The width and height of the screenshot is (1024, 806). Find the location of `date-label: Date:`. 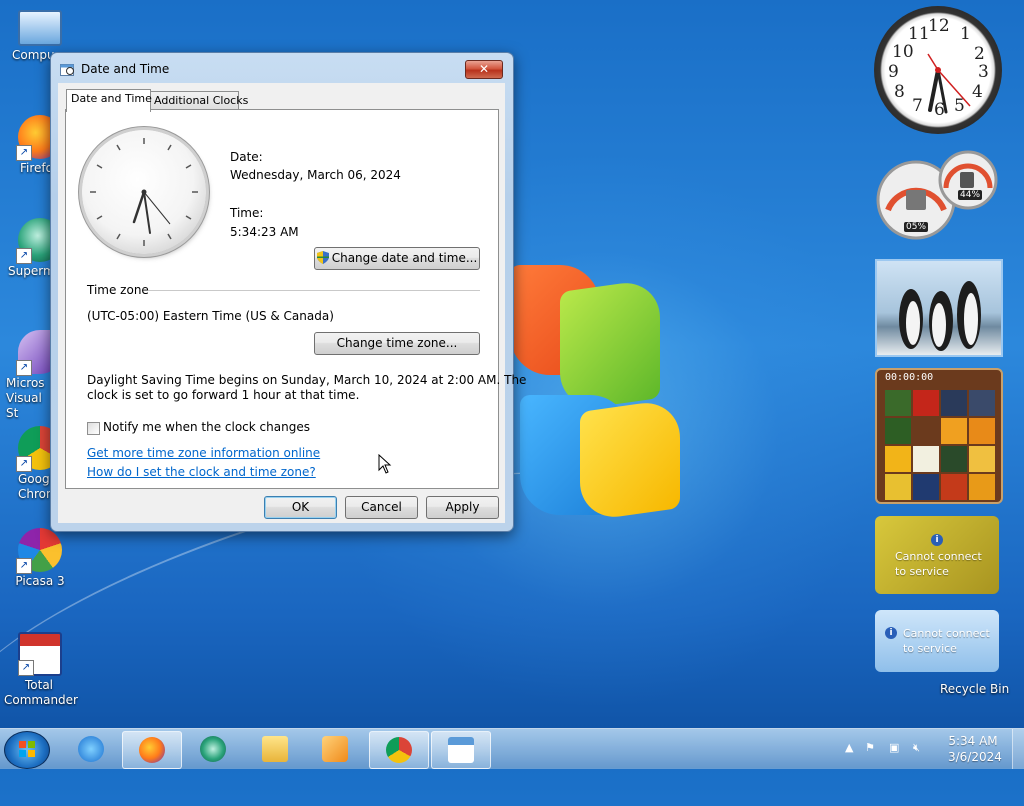

date-label: Date: is located at coordinates (246, 157).